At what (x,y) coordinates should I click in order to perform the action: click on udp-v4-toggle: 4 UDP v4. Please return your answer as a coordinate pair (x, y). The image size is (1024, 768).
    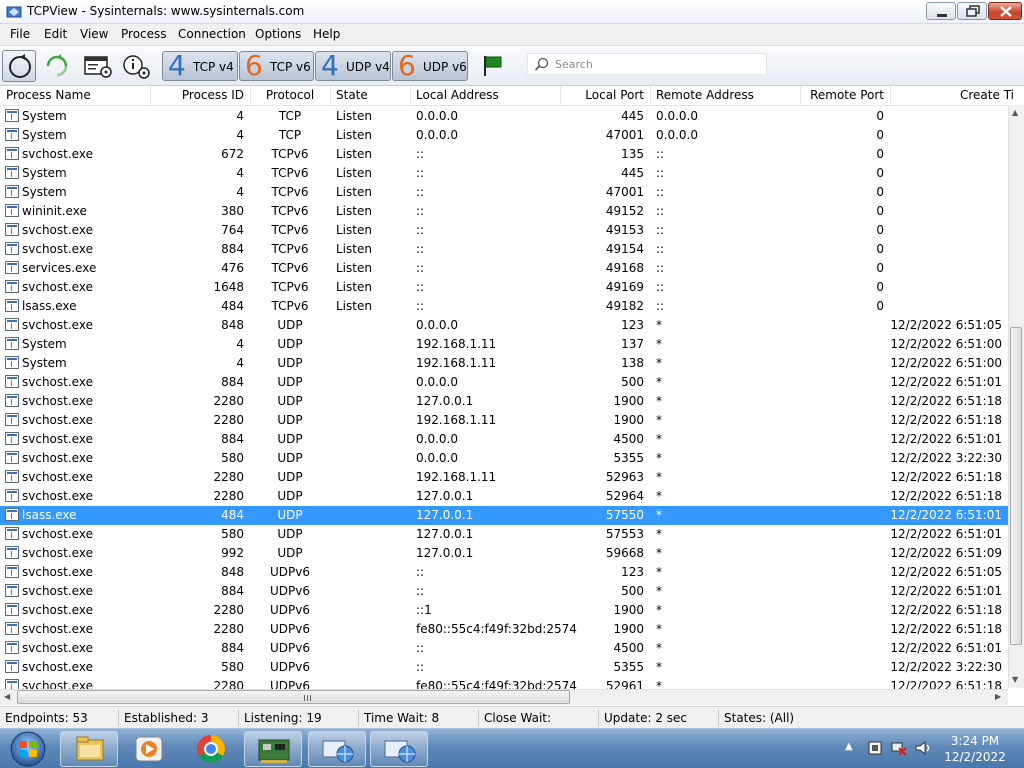
    Looking at the image, I should click on (353, 66).